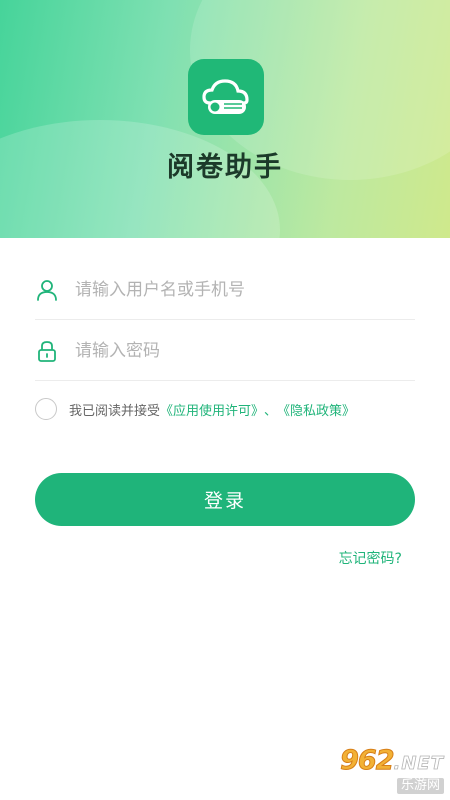  I want to click on agreement-row: 我已阅读并接受 《应用使用许可》 、 《隐私政策》, so click(195, 409).